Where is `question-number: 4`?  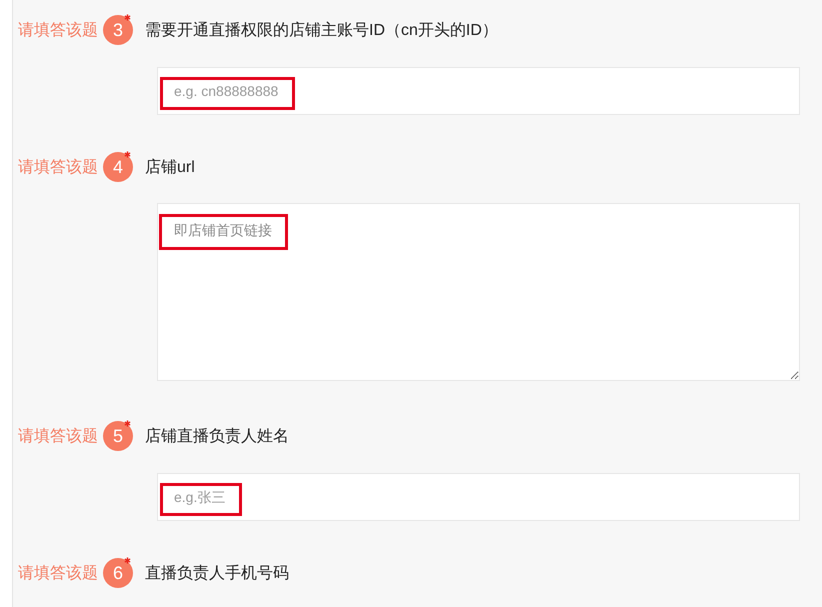 question-number: 4 is located at coordinates (118, 167).